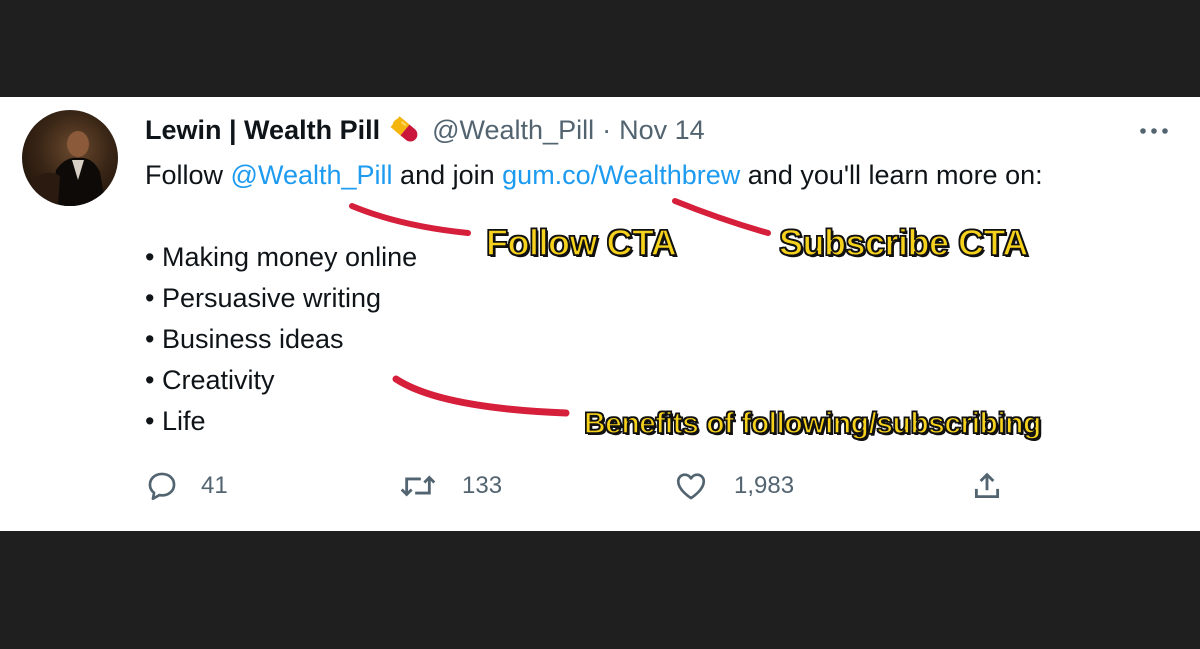 This screenshot has width=1200, height=649. What do you see at coordinates (262, 130) in the screenshot?
I see `author-name: Lewin | Wealth Pill` at bounding box center [262, 130].